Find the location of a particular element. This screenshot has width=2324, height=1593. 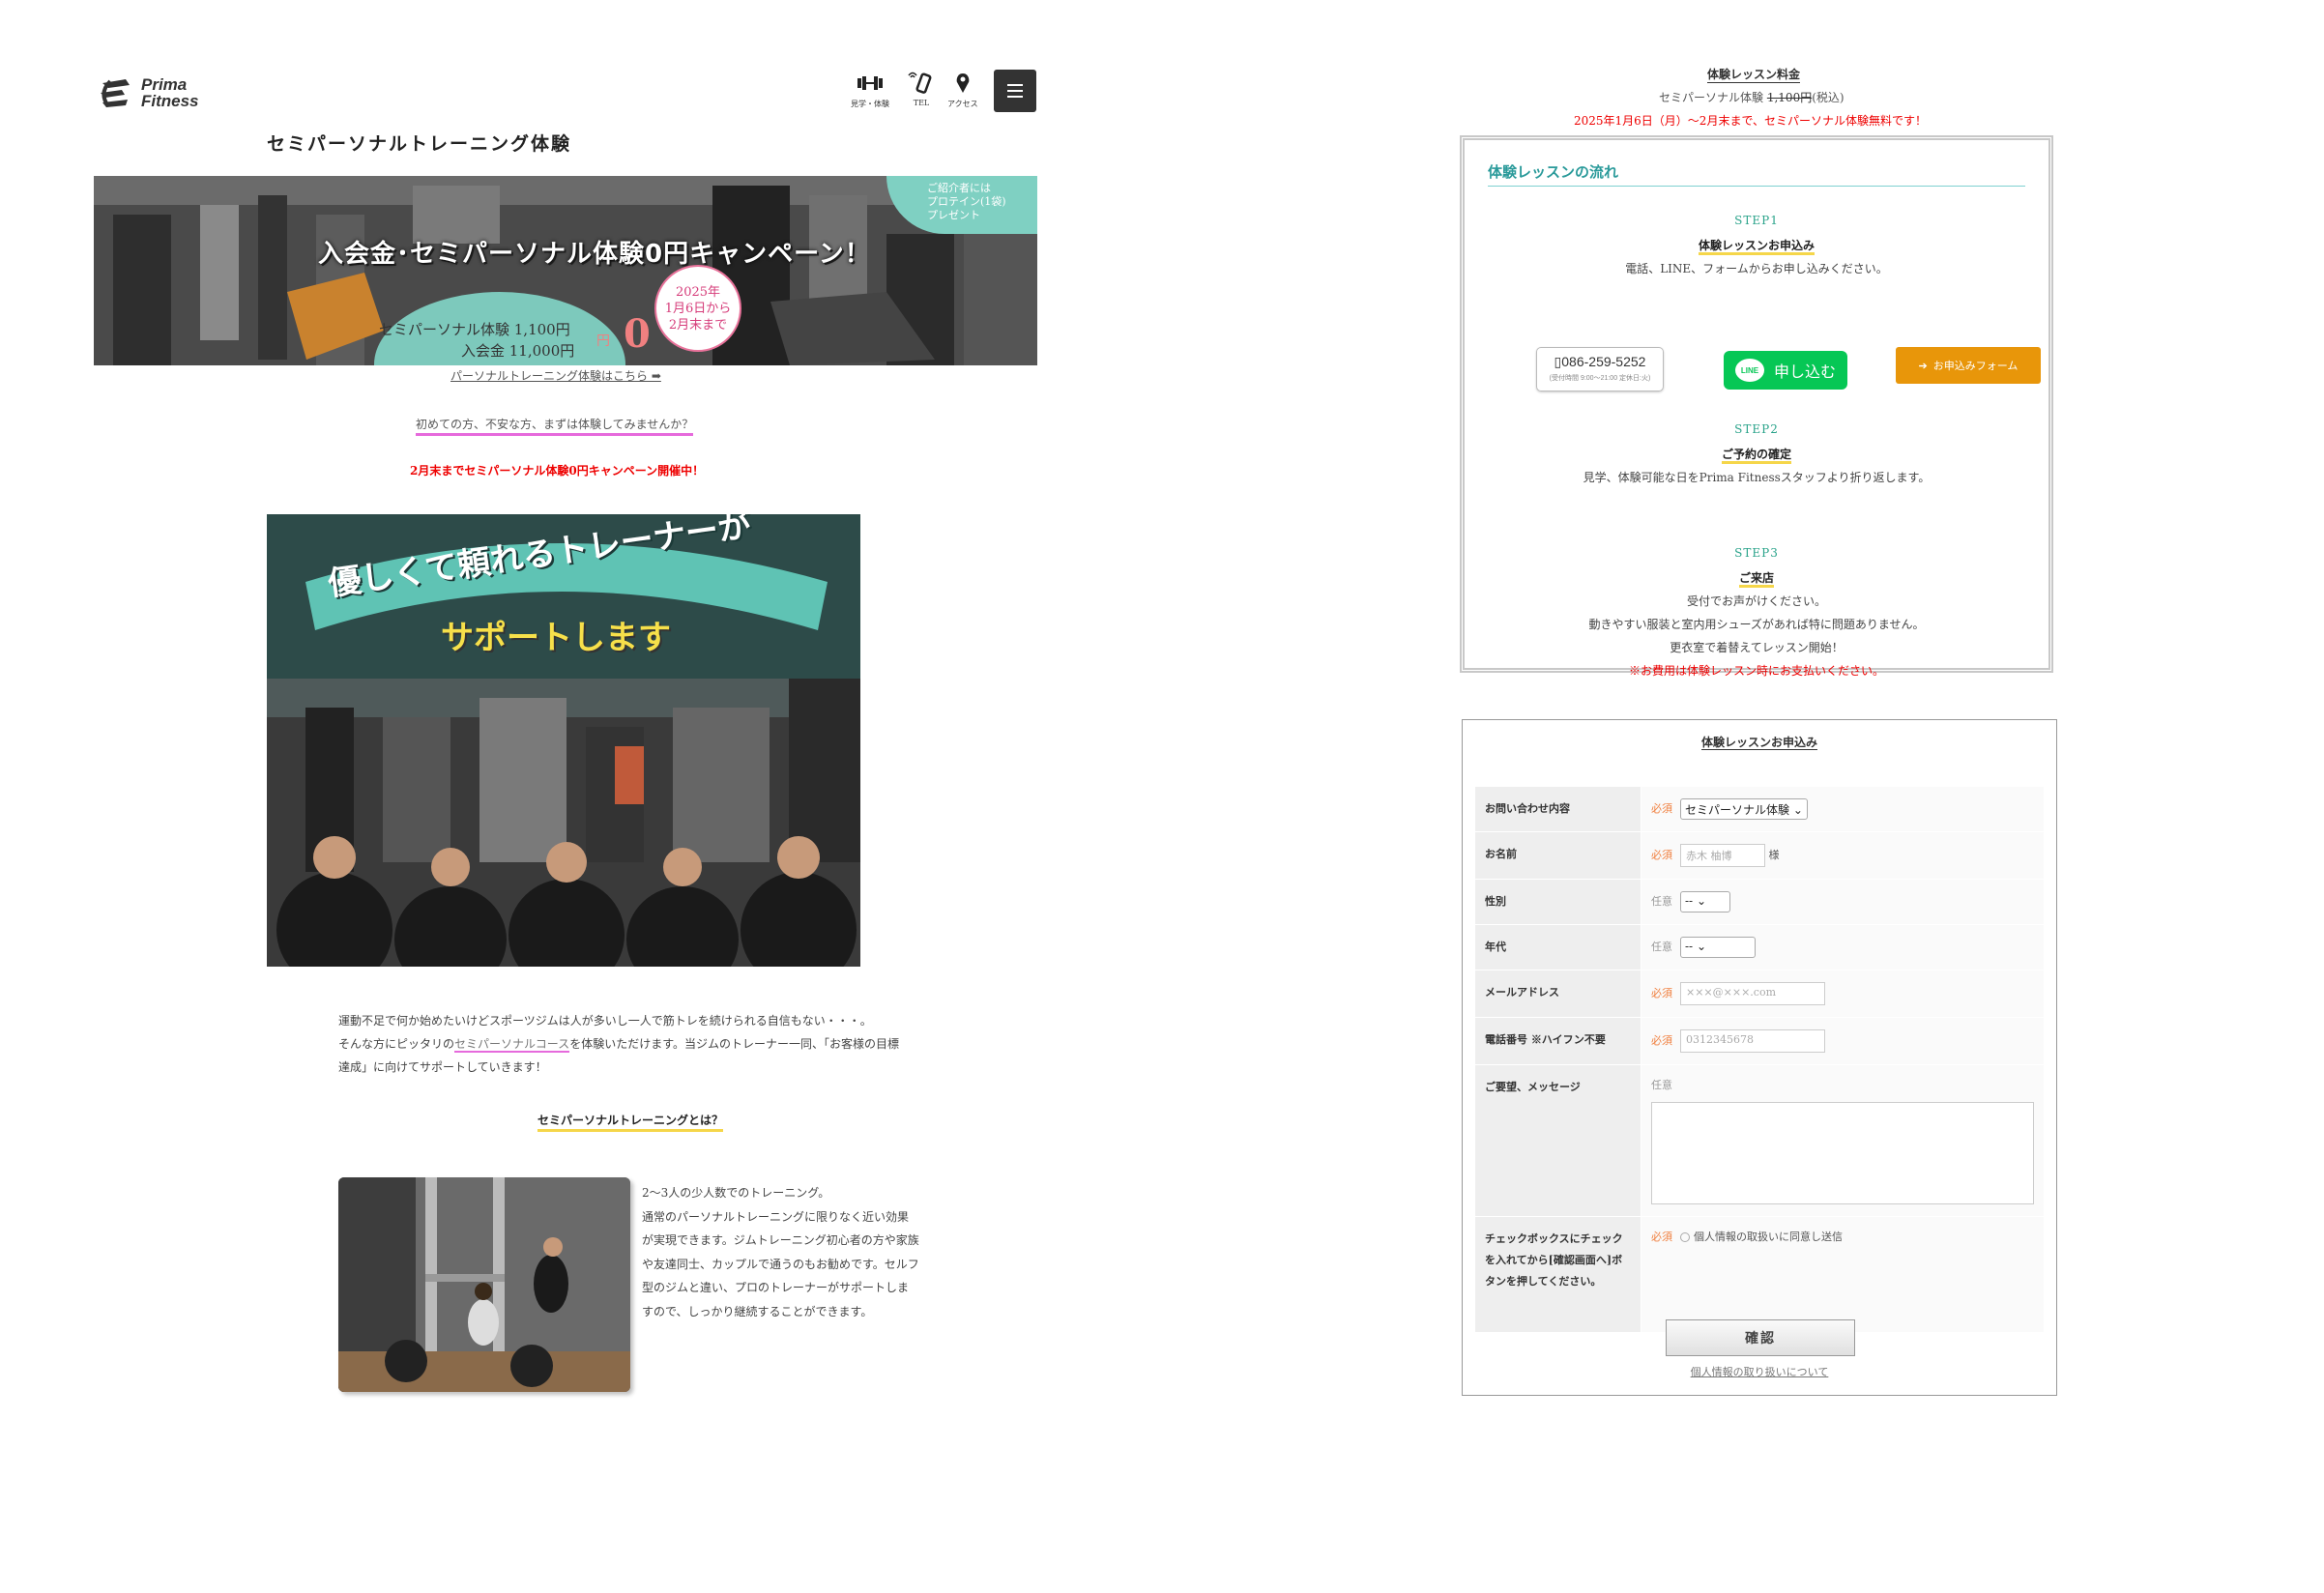

name-field-cell: 必須 赤木 柚博 様 is located at coordinates (1843, 855).